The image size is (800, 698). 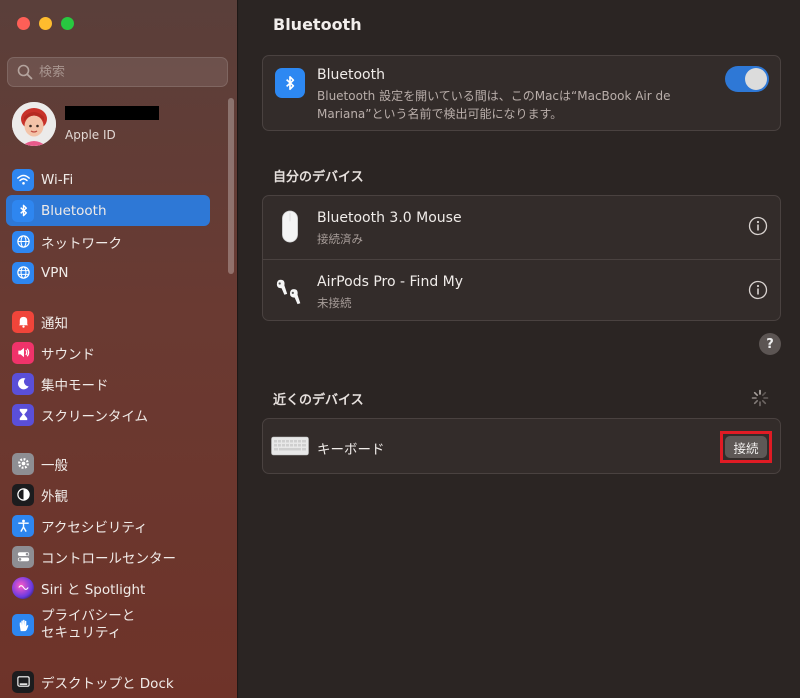 I want to click on nearby-devices-list: キーボード 接続, so click(x=521, y=446).